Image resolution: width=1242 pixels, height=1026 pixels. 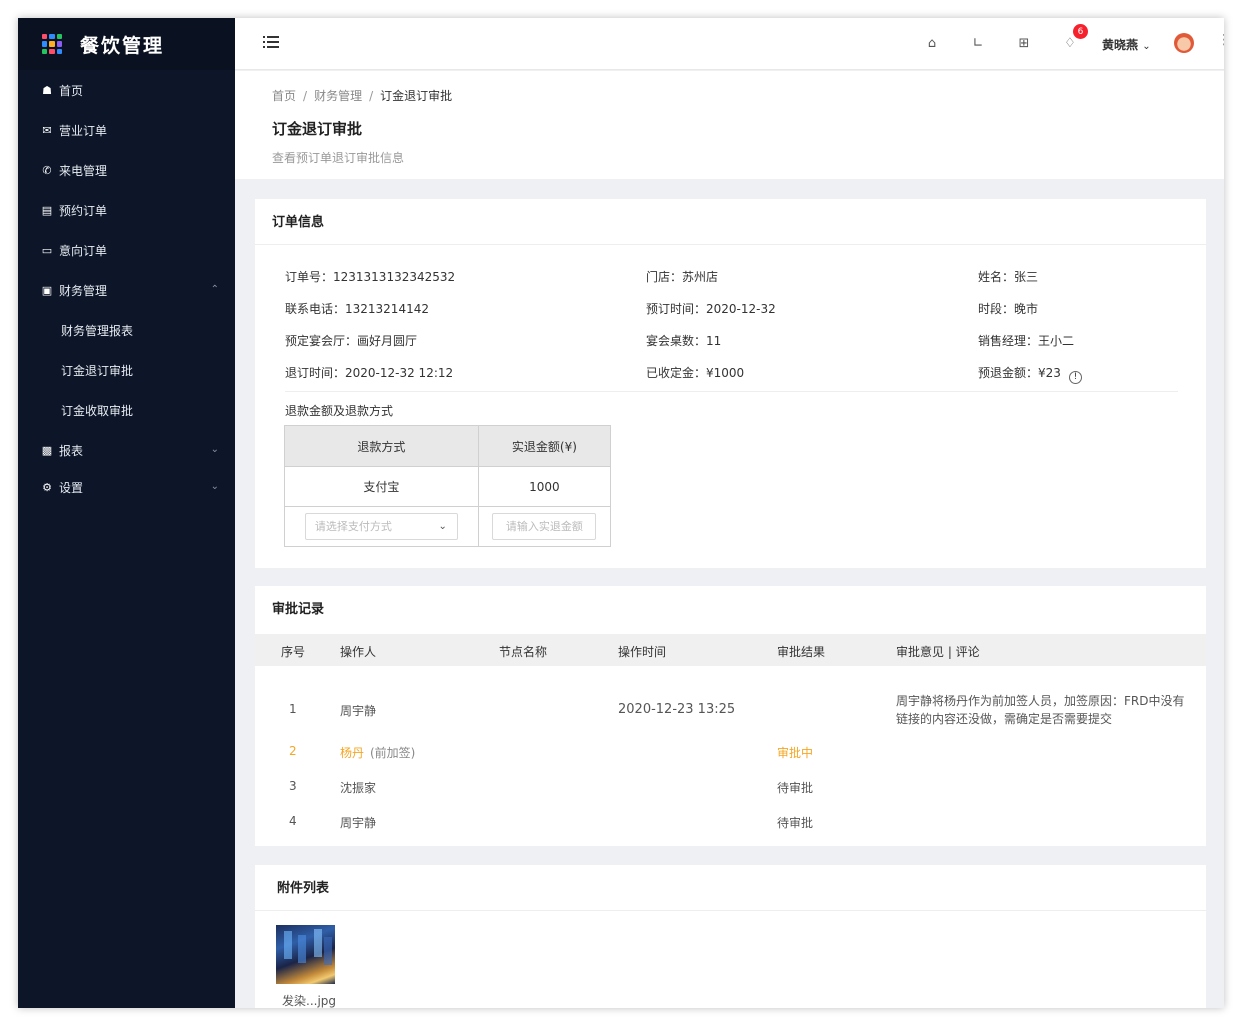 What do you see at coordinates (126, 210) in the screenshot?
I see `sidebar-item-reservations: ▤ 预约订单` at bounding box center [126, 210].